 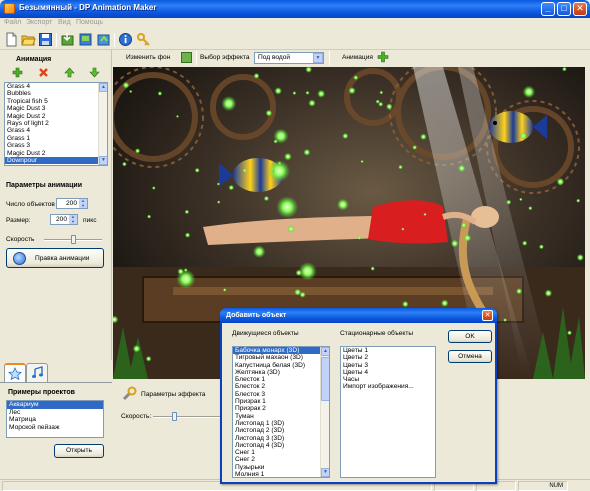 I want to click on moving-list-scrollbar: ▲ ▼, so click(x=324, y=412).